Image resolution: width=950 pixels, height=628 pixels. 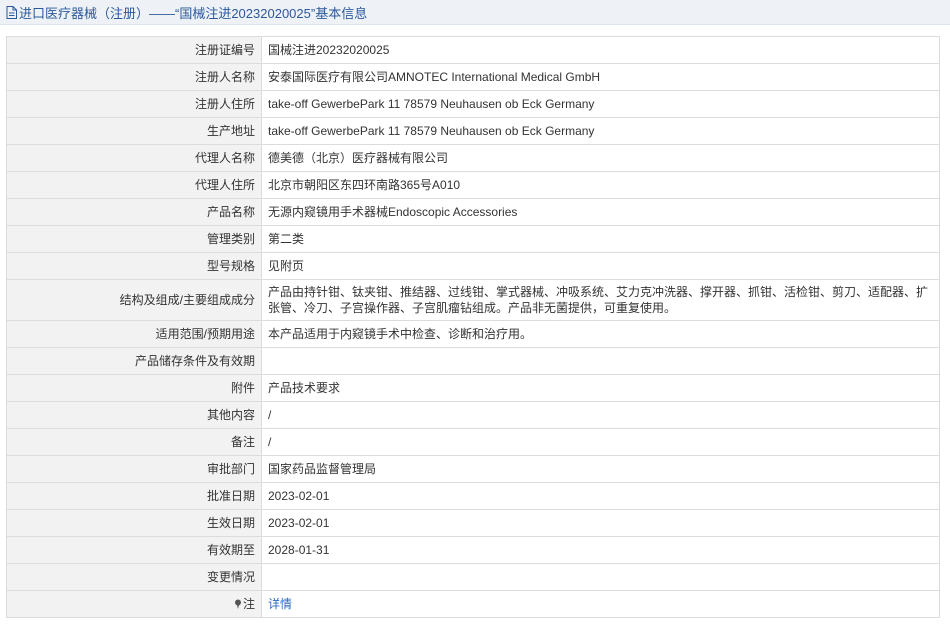 What do you see at coordinates (134, 550) in the screenshot?
I see `row-label: 有效期至` at bounding box center [134, 550].